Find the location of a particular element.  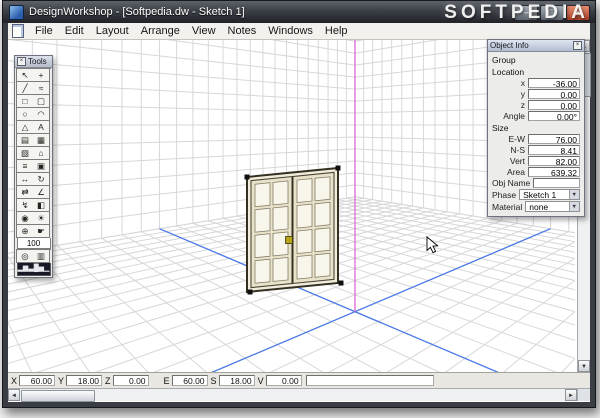

maximize-button: ▢ is located at coordinates (552, 13).